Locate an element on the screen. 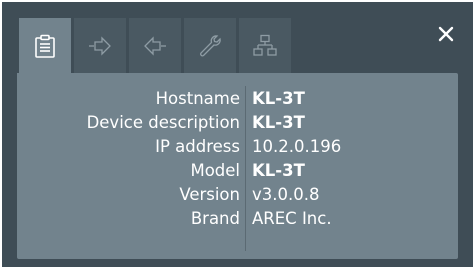 This screenshot has width=475, height=269. close-button is located at coordinates (446, 36).